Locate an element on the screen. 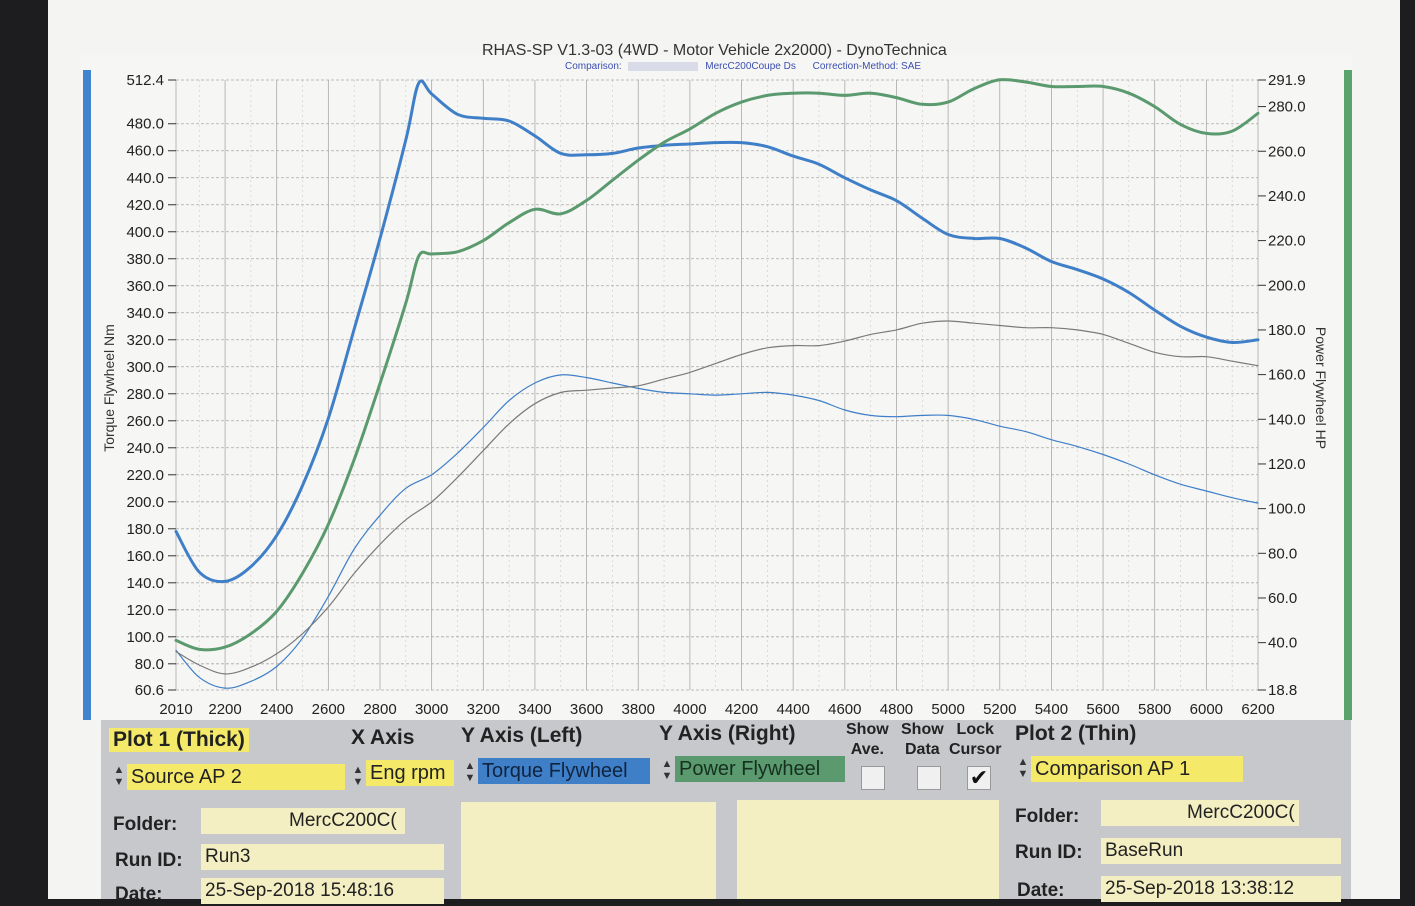  y-left-tick-label: 400.0 is located at coordinates (145, 232).